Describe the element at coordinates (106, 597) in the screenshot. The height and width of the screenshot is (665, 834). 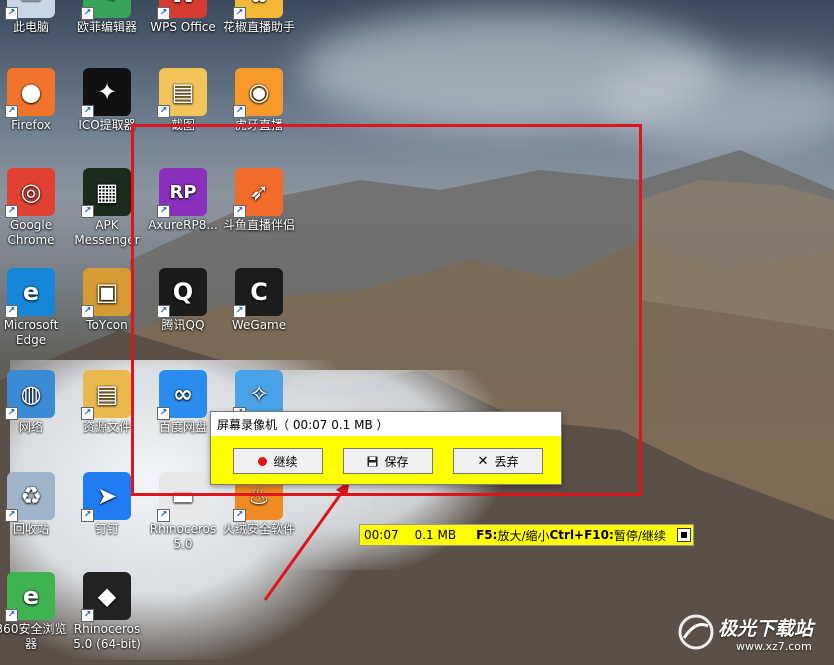
I see `rhino64-icon: ◆ ↗` at that location.